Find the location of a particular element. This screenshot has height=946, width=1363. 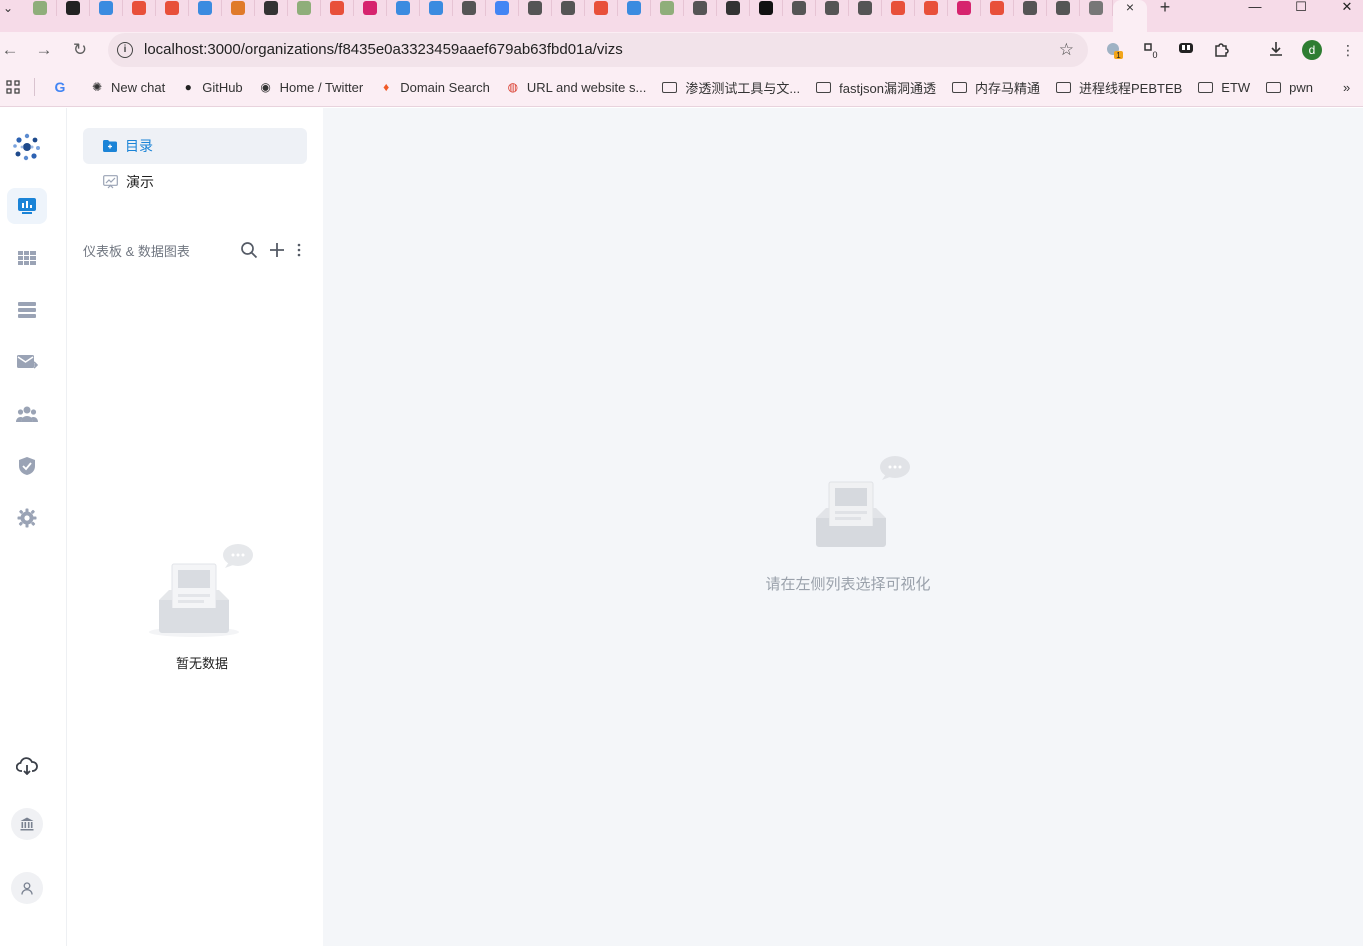

nav-permissions-button is located at coordinates (27, 466).